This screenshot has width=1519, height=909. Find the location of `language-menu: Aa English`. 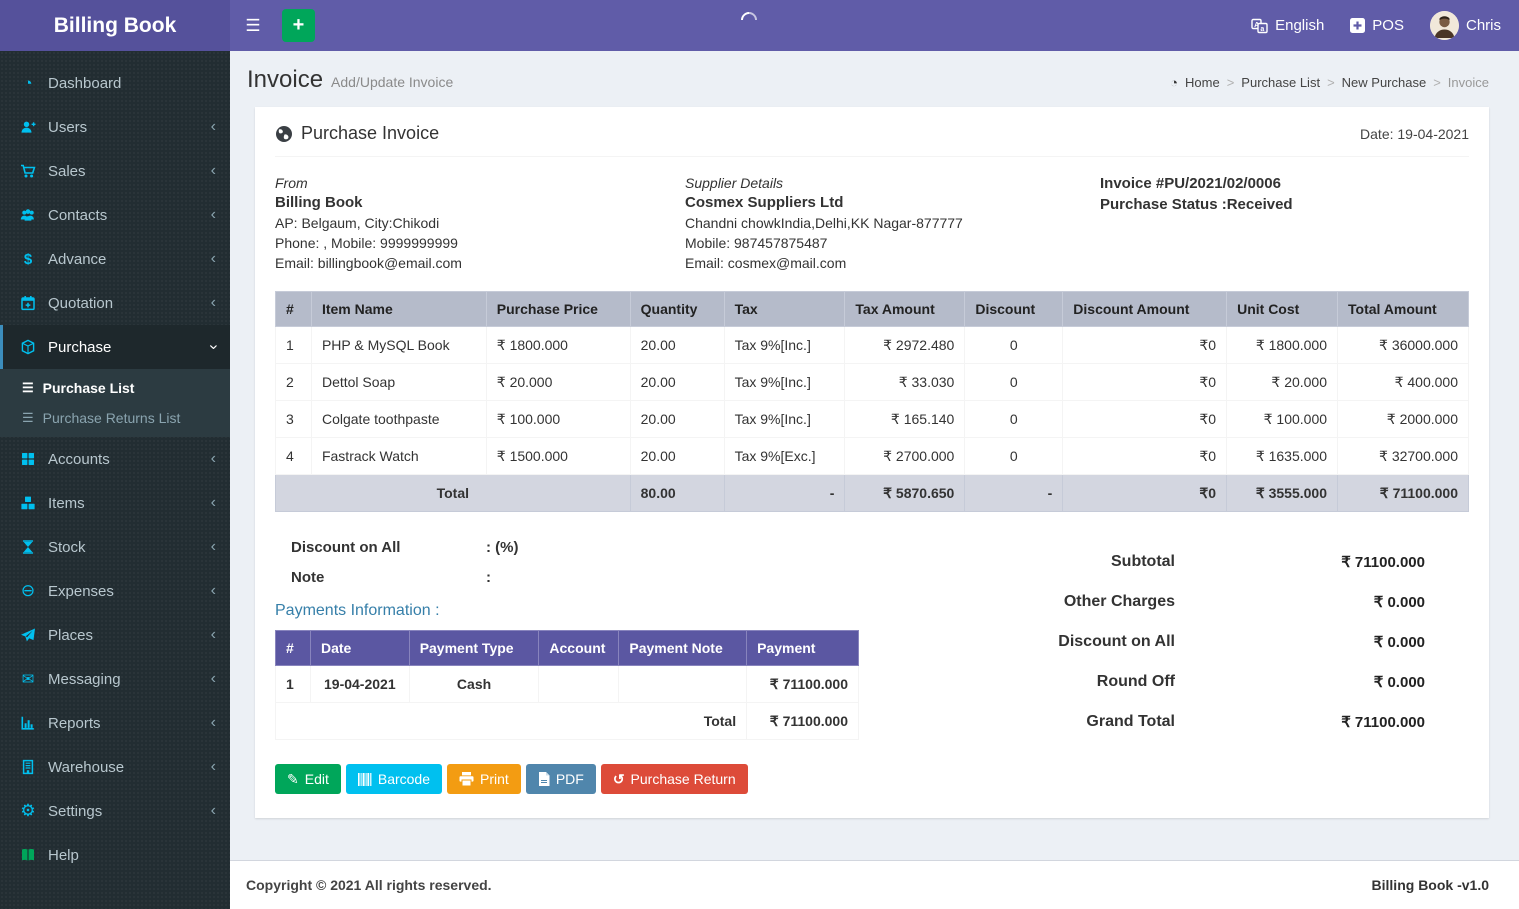

language-menu: Aa English is located at coordinates (1287, 25).